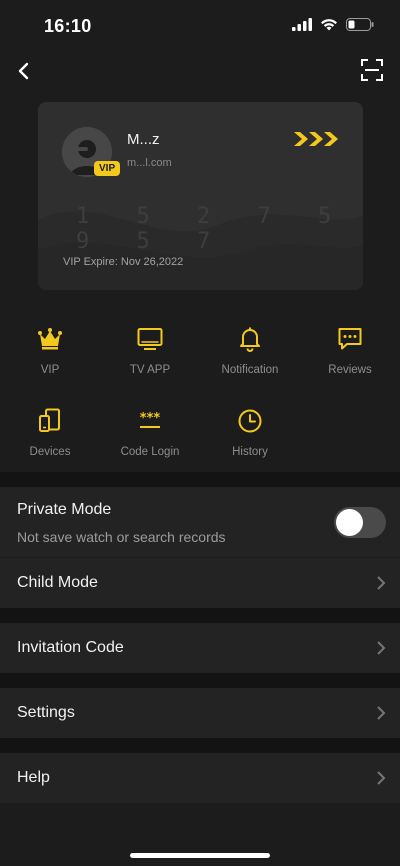 The height and width of the screenshot is (866, 400). What do you see at coordinates (46, 712) in the screenshot?
I see `settings-label: Settings` at bounding box center [46, 712].